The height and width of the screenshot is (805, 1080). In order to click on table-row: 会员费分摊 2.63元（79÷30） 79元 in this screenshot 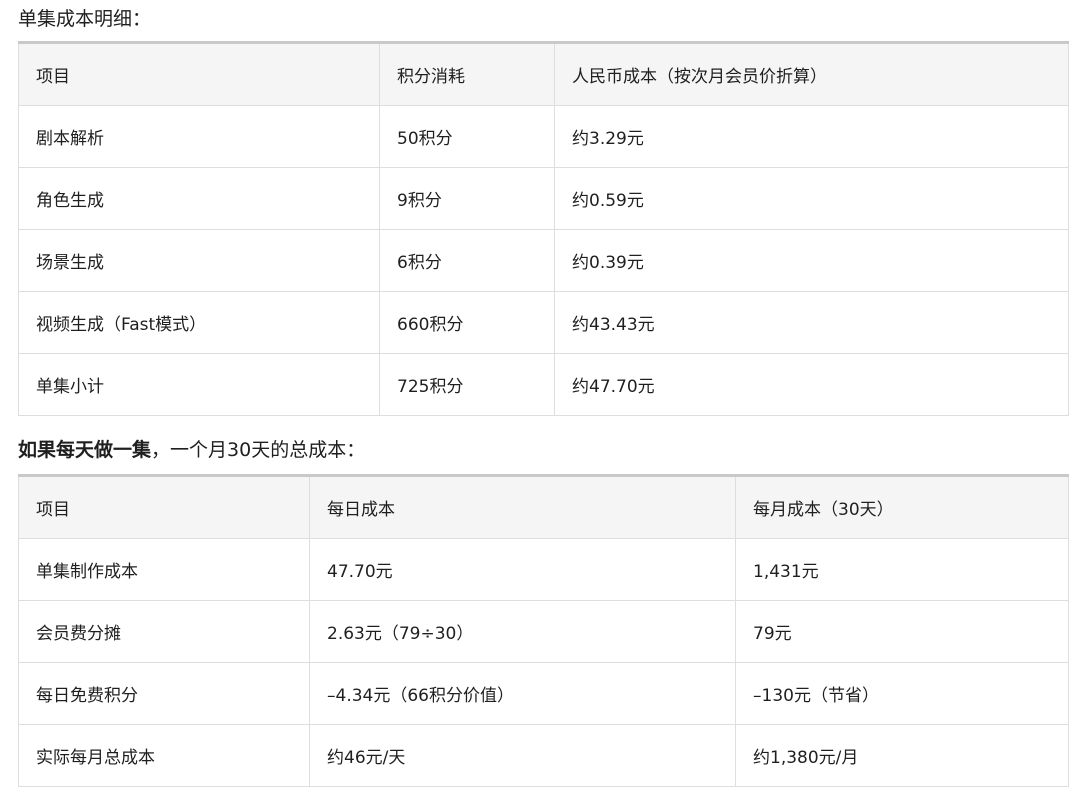, I will do `click(543, 631)`.